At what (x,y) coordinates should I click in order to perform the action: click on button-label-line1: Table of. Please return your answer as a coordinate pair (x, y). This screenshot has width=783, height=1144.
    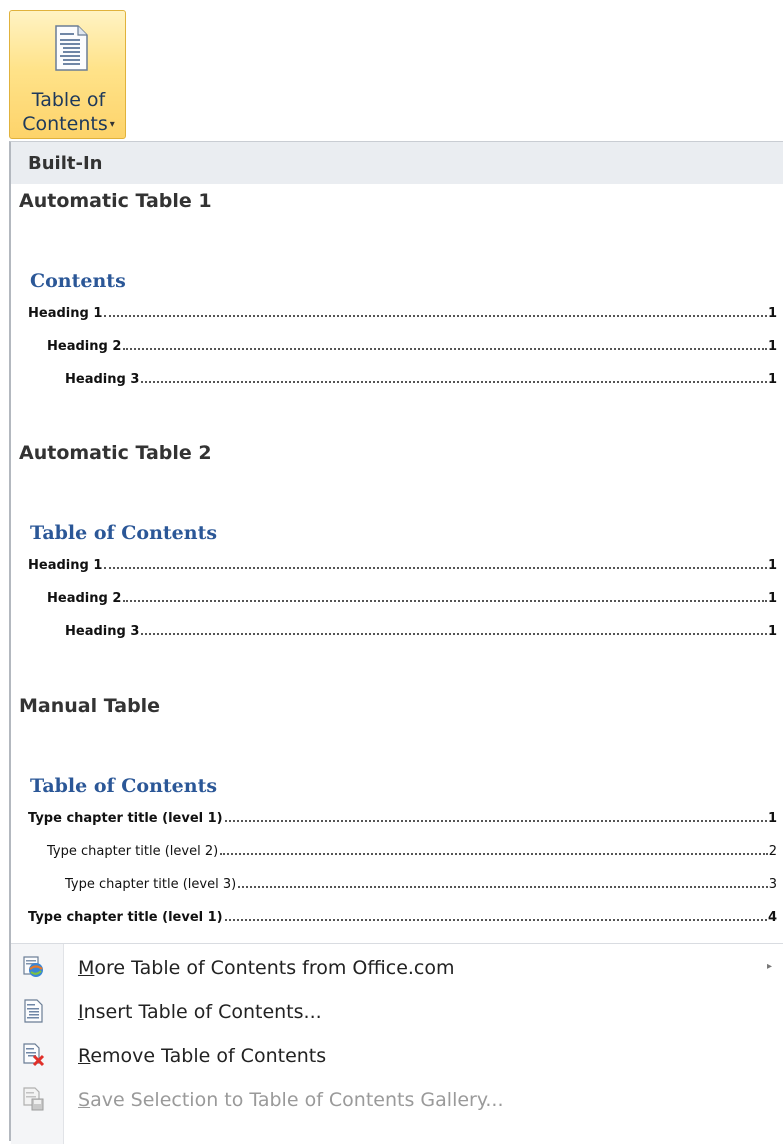
    Looking at the image, I should click on (68, 100).